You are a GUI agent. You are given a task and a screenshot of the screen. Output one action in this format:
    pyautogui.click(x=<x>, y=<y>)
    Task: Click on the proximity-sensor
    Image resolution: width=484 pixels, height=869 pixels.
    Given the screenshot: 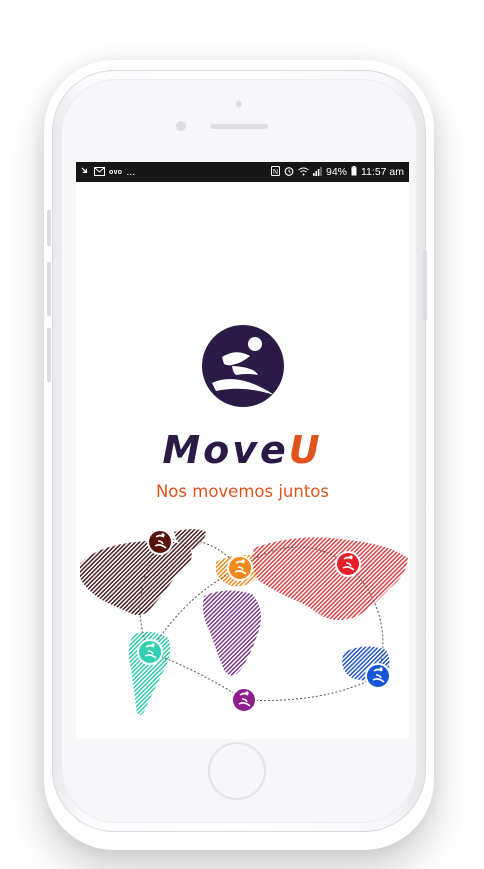 What is the action you would take?
    pyautogui.click(x=239, y=104)
    